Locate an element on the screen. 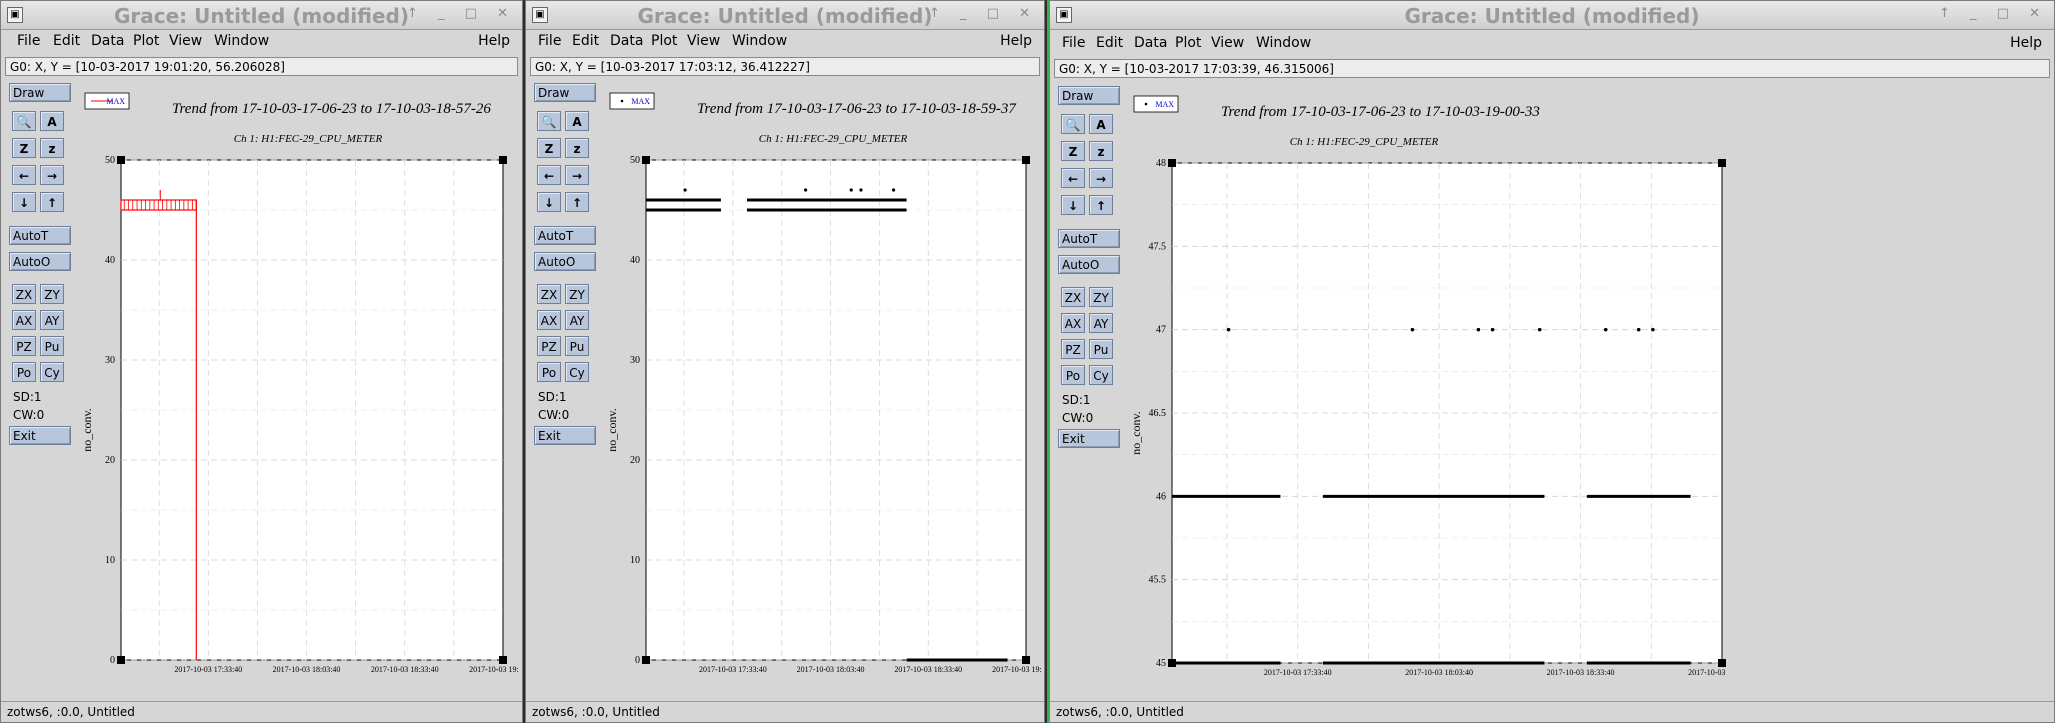  y-tick-label: 10 is located at coordinates (110, 560).